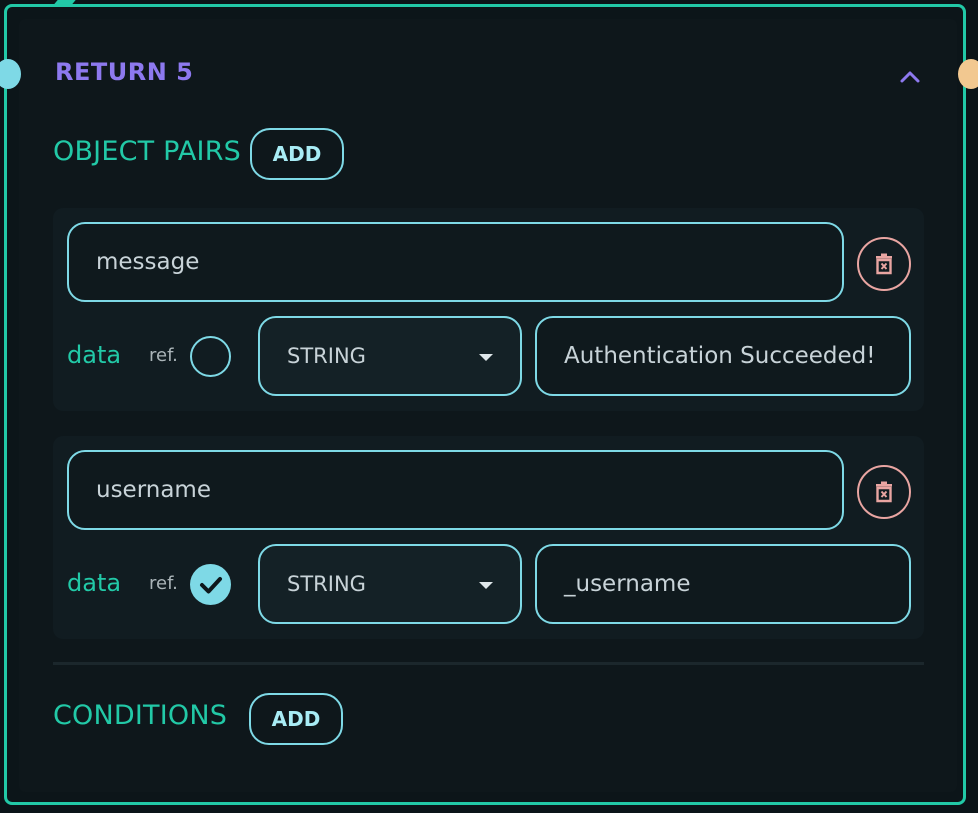  Describe the element at coordinates (723, 584) in the screenshot. I see `pair-value-input: _username` at that location.